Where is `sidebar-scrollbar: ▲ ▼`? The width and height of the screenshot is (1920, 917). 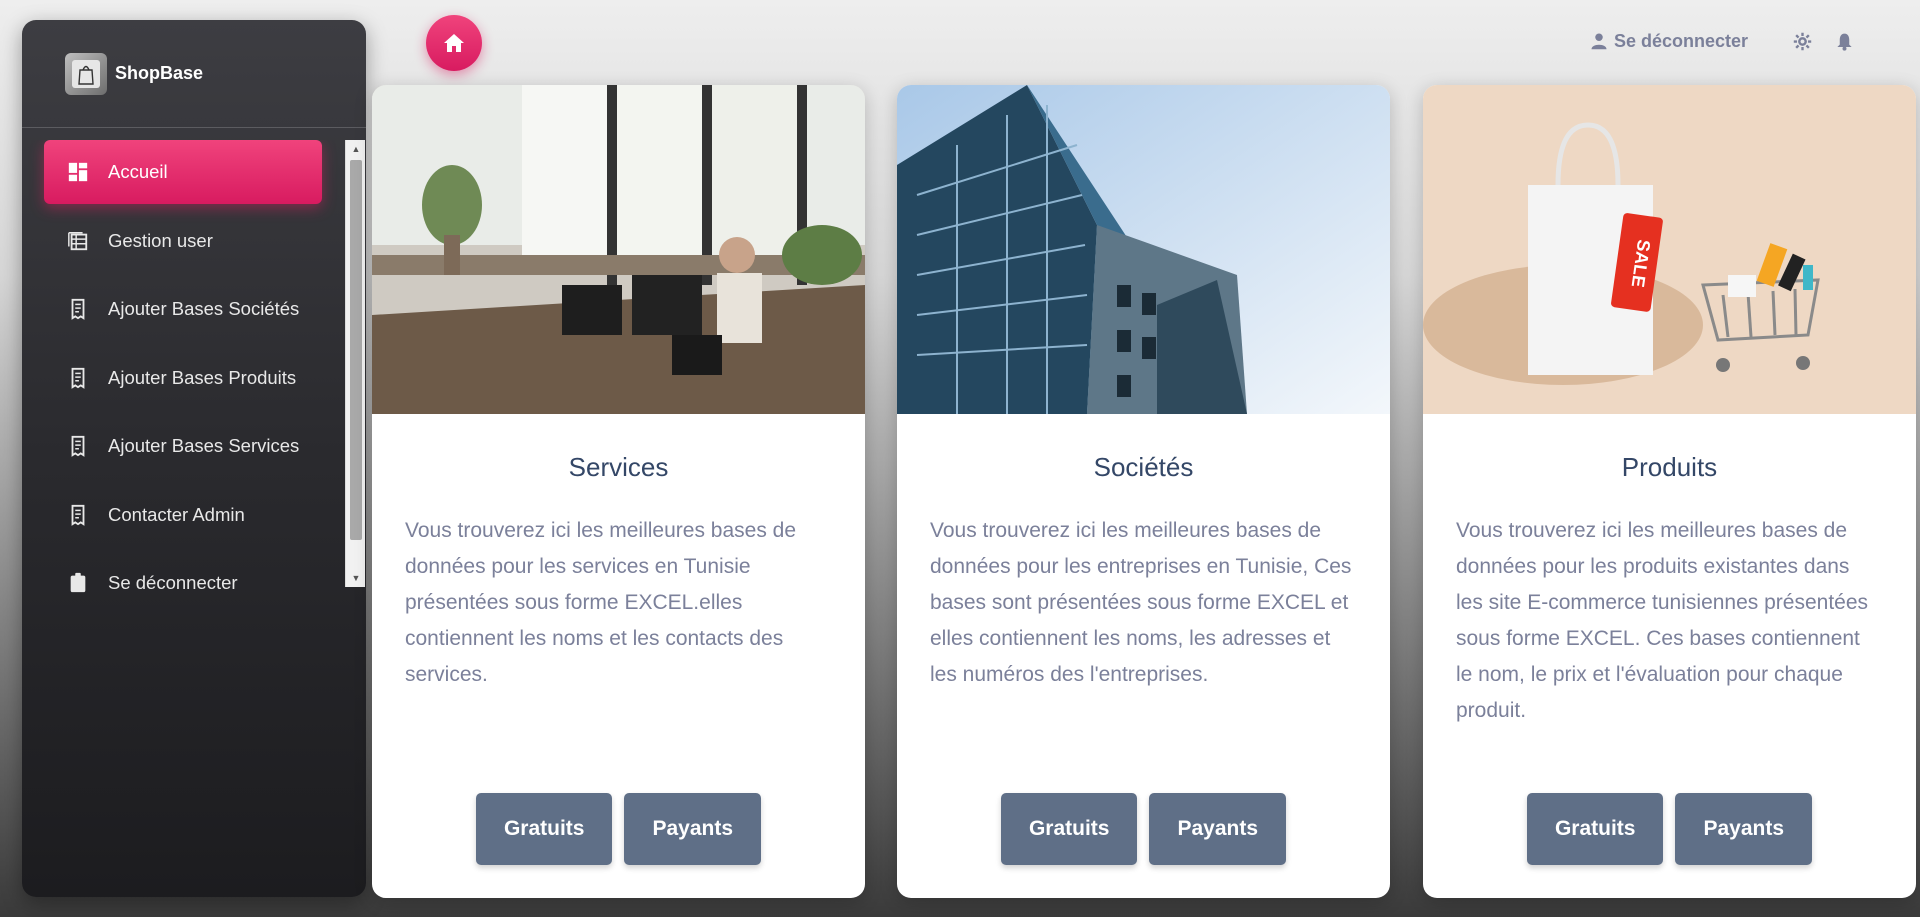
sidebar-scrollbar: ▲ ▼ is located at coordinates (355, 363).